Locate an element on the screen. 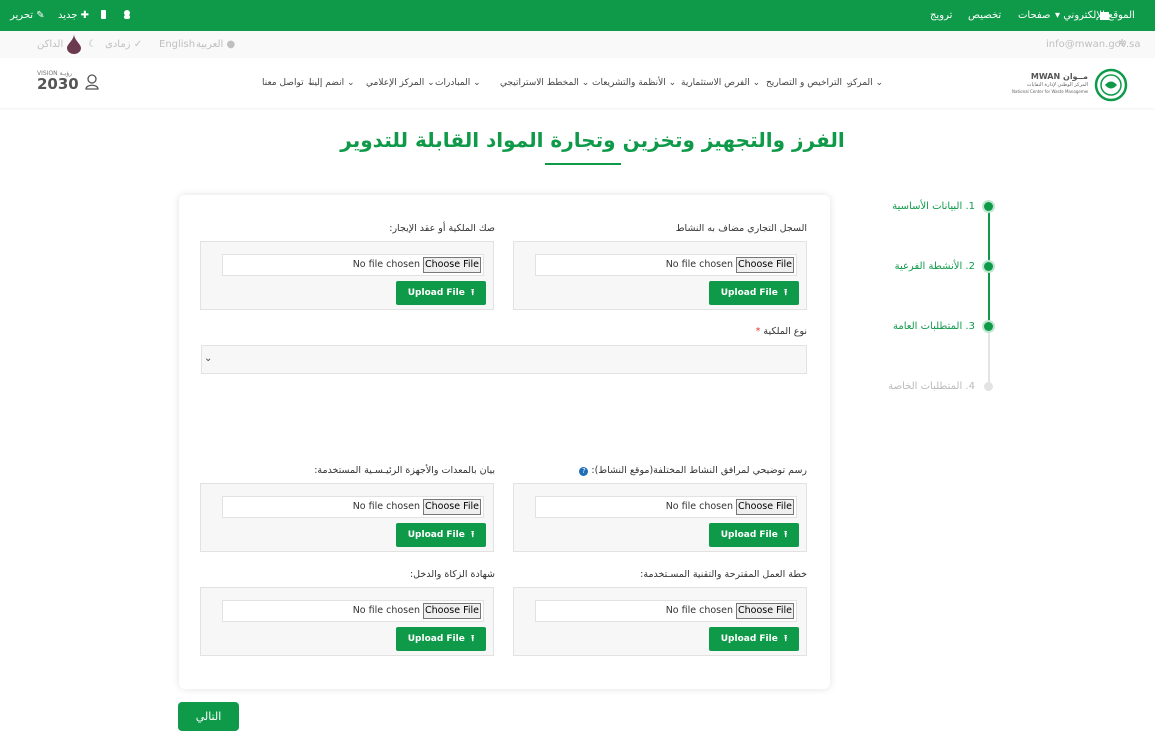 The height and width of the screenshot is (731, 1155). site-diagram-upload: No file chosen Choose File Upload File ⭱ is located at coordinates (660, 517).